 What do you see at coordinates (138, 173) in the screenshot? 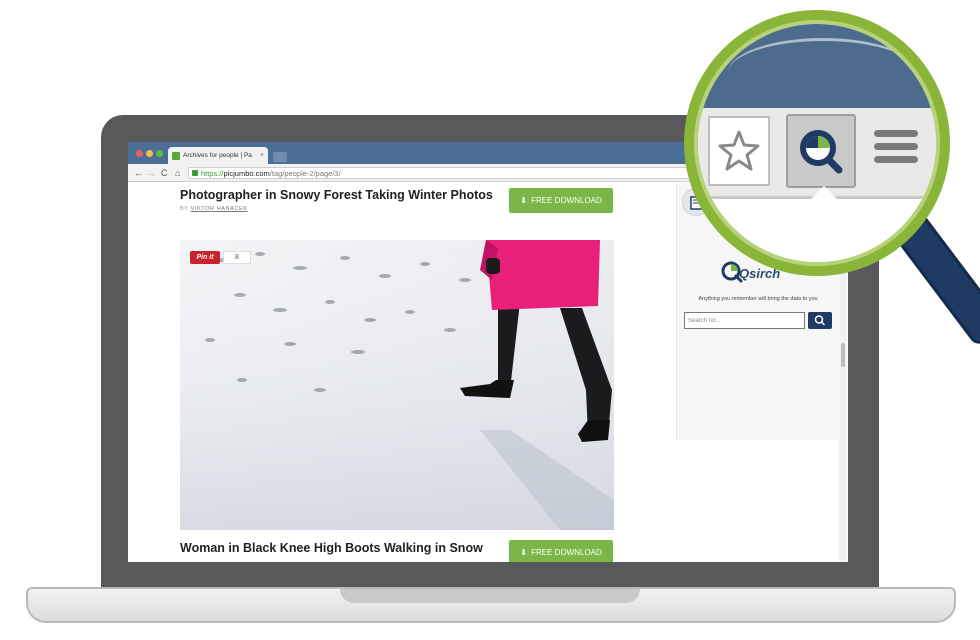
I see `back-arrow-icon: ←` at bounding box center [138, 173].